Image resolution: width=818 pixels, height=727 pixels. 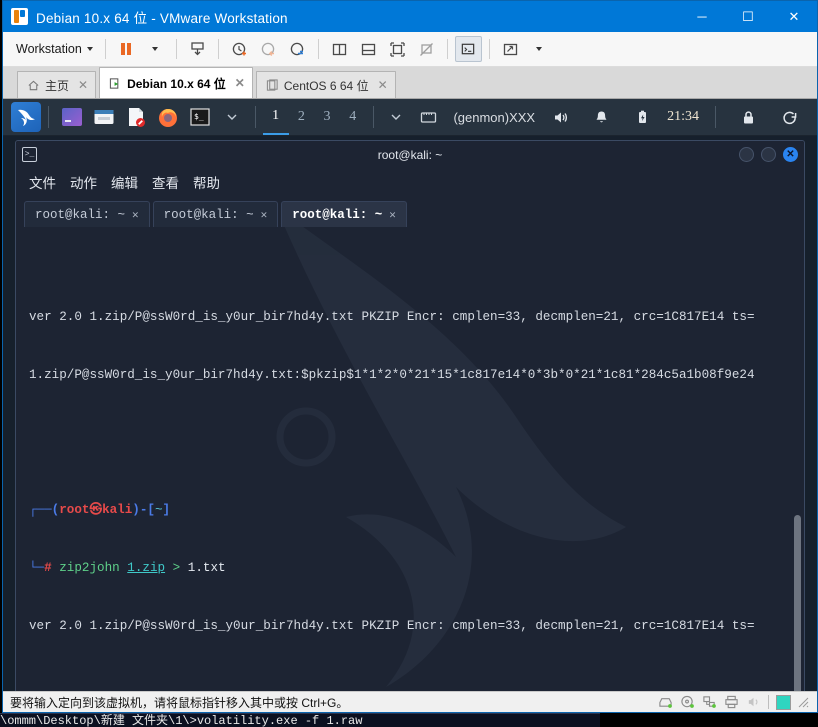 I want to click on vm-tab-centos: CentOS 6 64 位 ✕, so click(x=325, y=84).